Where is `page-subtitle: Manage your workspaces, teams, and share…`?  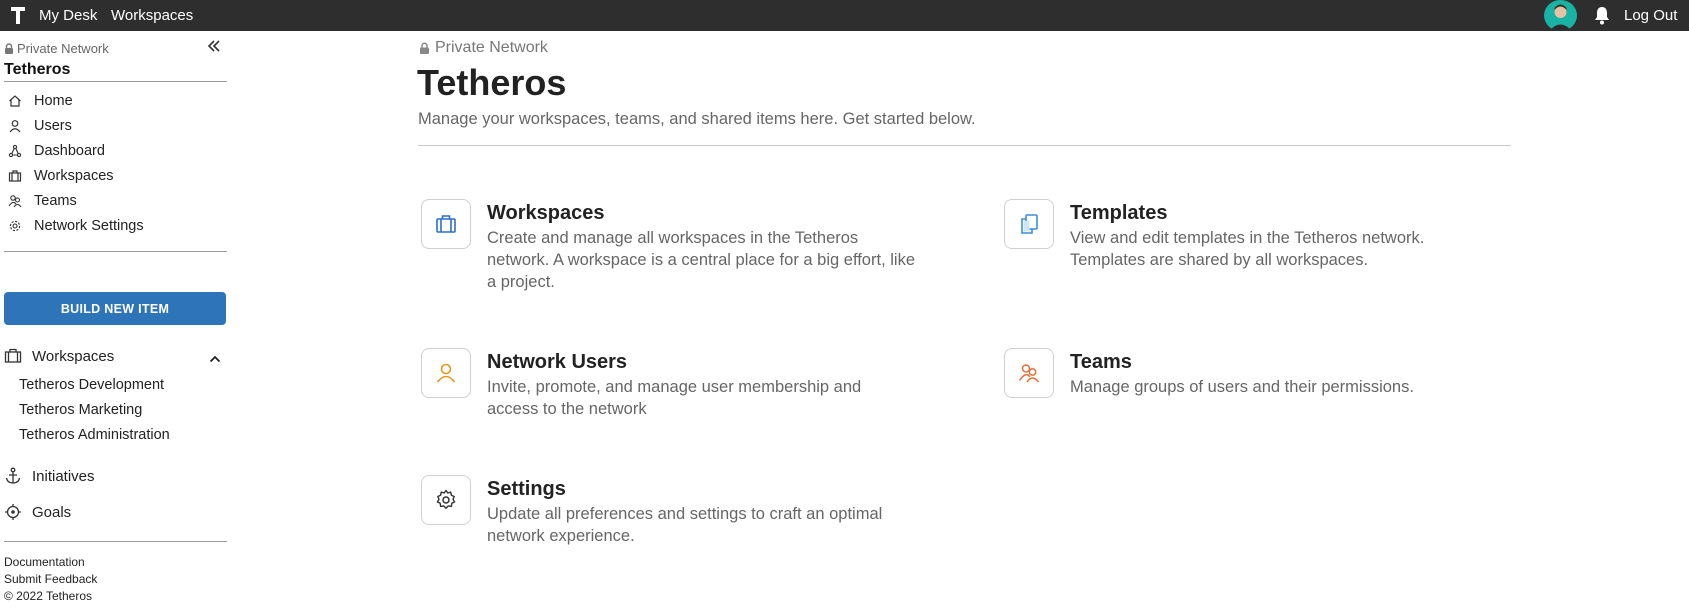
page-subtitle: Manage your workspaces, teams, and share… is located at coordinates (697, 119).